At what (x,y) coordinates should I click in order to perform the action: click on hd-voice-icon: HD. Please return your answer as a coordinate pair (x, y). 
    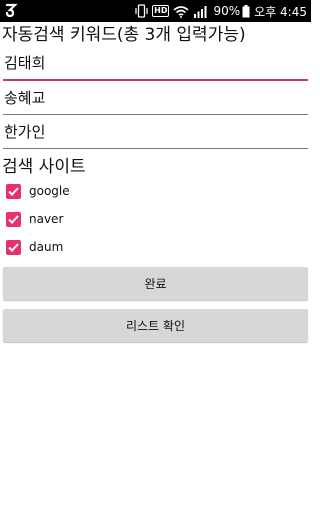
    Looking at the image, I should click on (161, 11).